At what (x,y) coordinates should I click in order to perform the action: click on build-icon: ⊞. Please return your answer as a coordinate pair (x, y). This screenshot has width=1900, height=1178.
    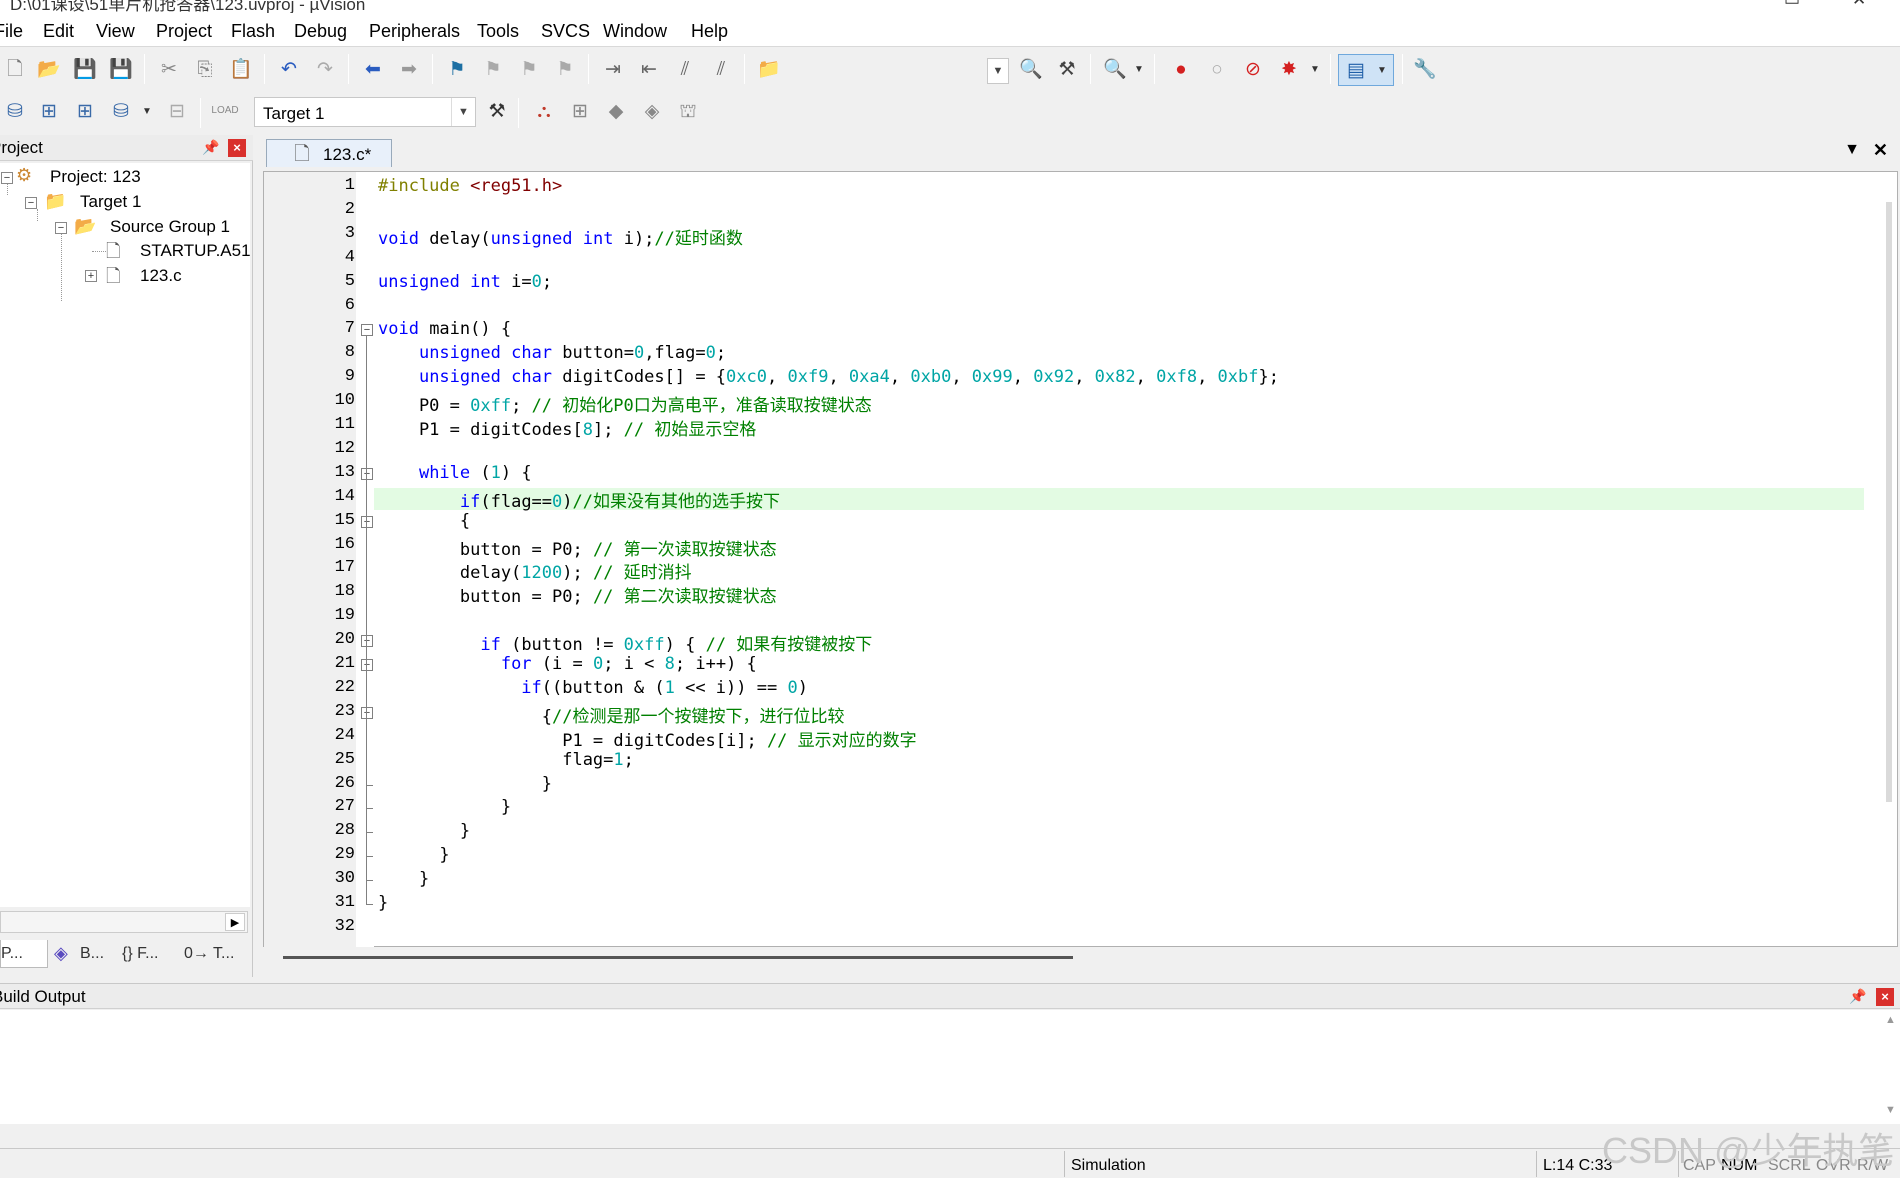
    Looking at the image, I should click on (49, 111).